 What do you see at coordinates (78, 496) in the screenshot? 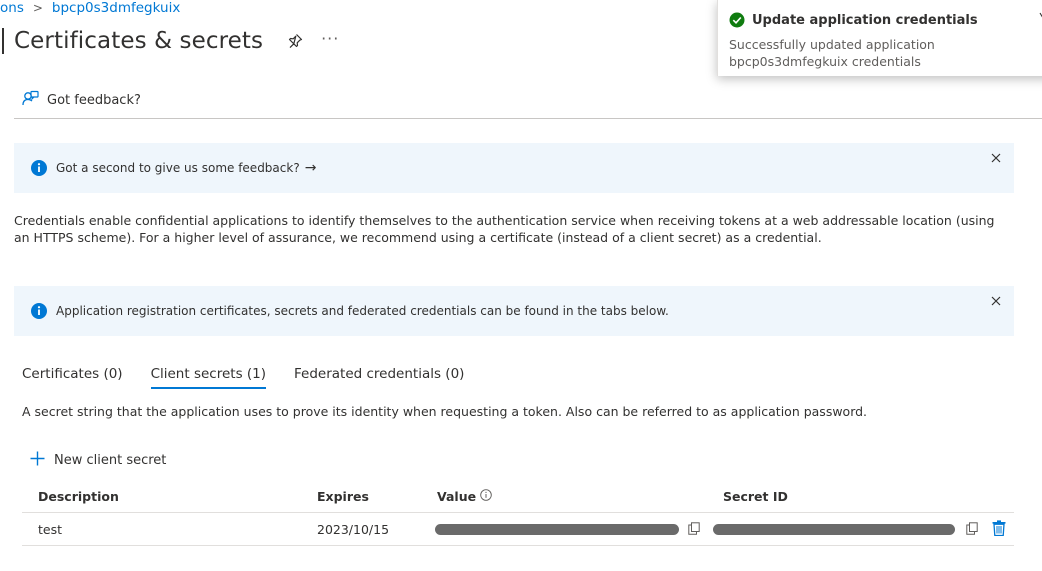
I see `column-header-description: Description` at bounding box center [78, 496].